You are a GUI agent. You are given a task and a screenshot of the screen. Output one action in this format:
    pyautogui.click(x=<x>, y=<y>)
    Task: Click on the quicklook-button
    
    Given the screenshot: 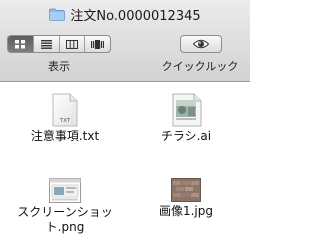 What is the action you would take?
    pyautogui.click(x=201, y=44)
    